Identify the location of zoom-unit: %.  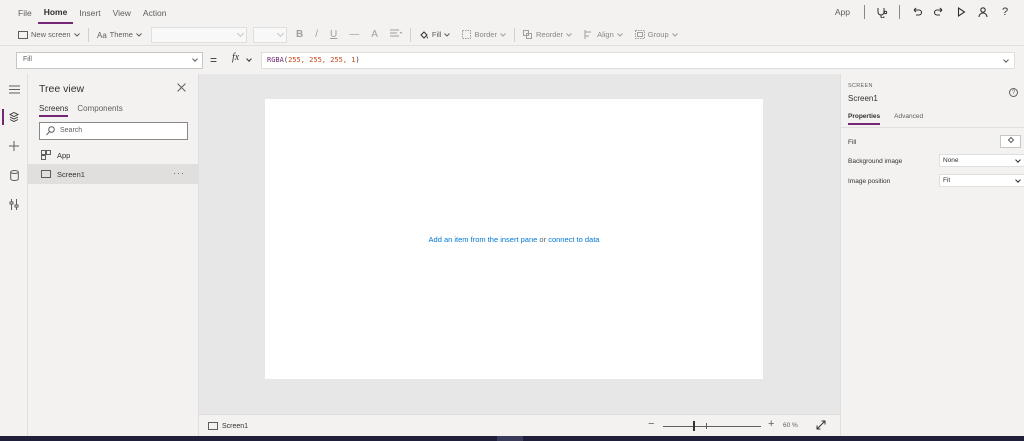
(795, 425).